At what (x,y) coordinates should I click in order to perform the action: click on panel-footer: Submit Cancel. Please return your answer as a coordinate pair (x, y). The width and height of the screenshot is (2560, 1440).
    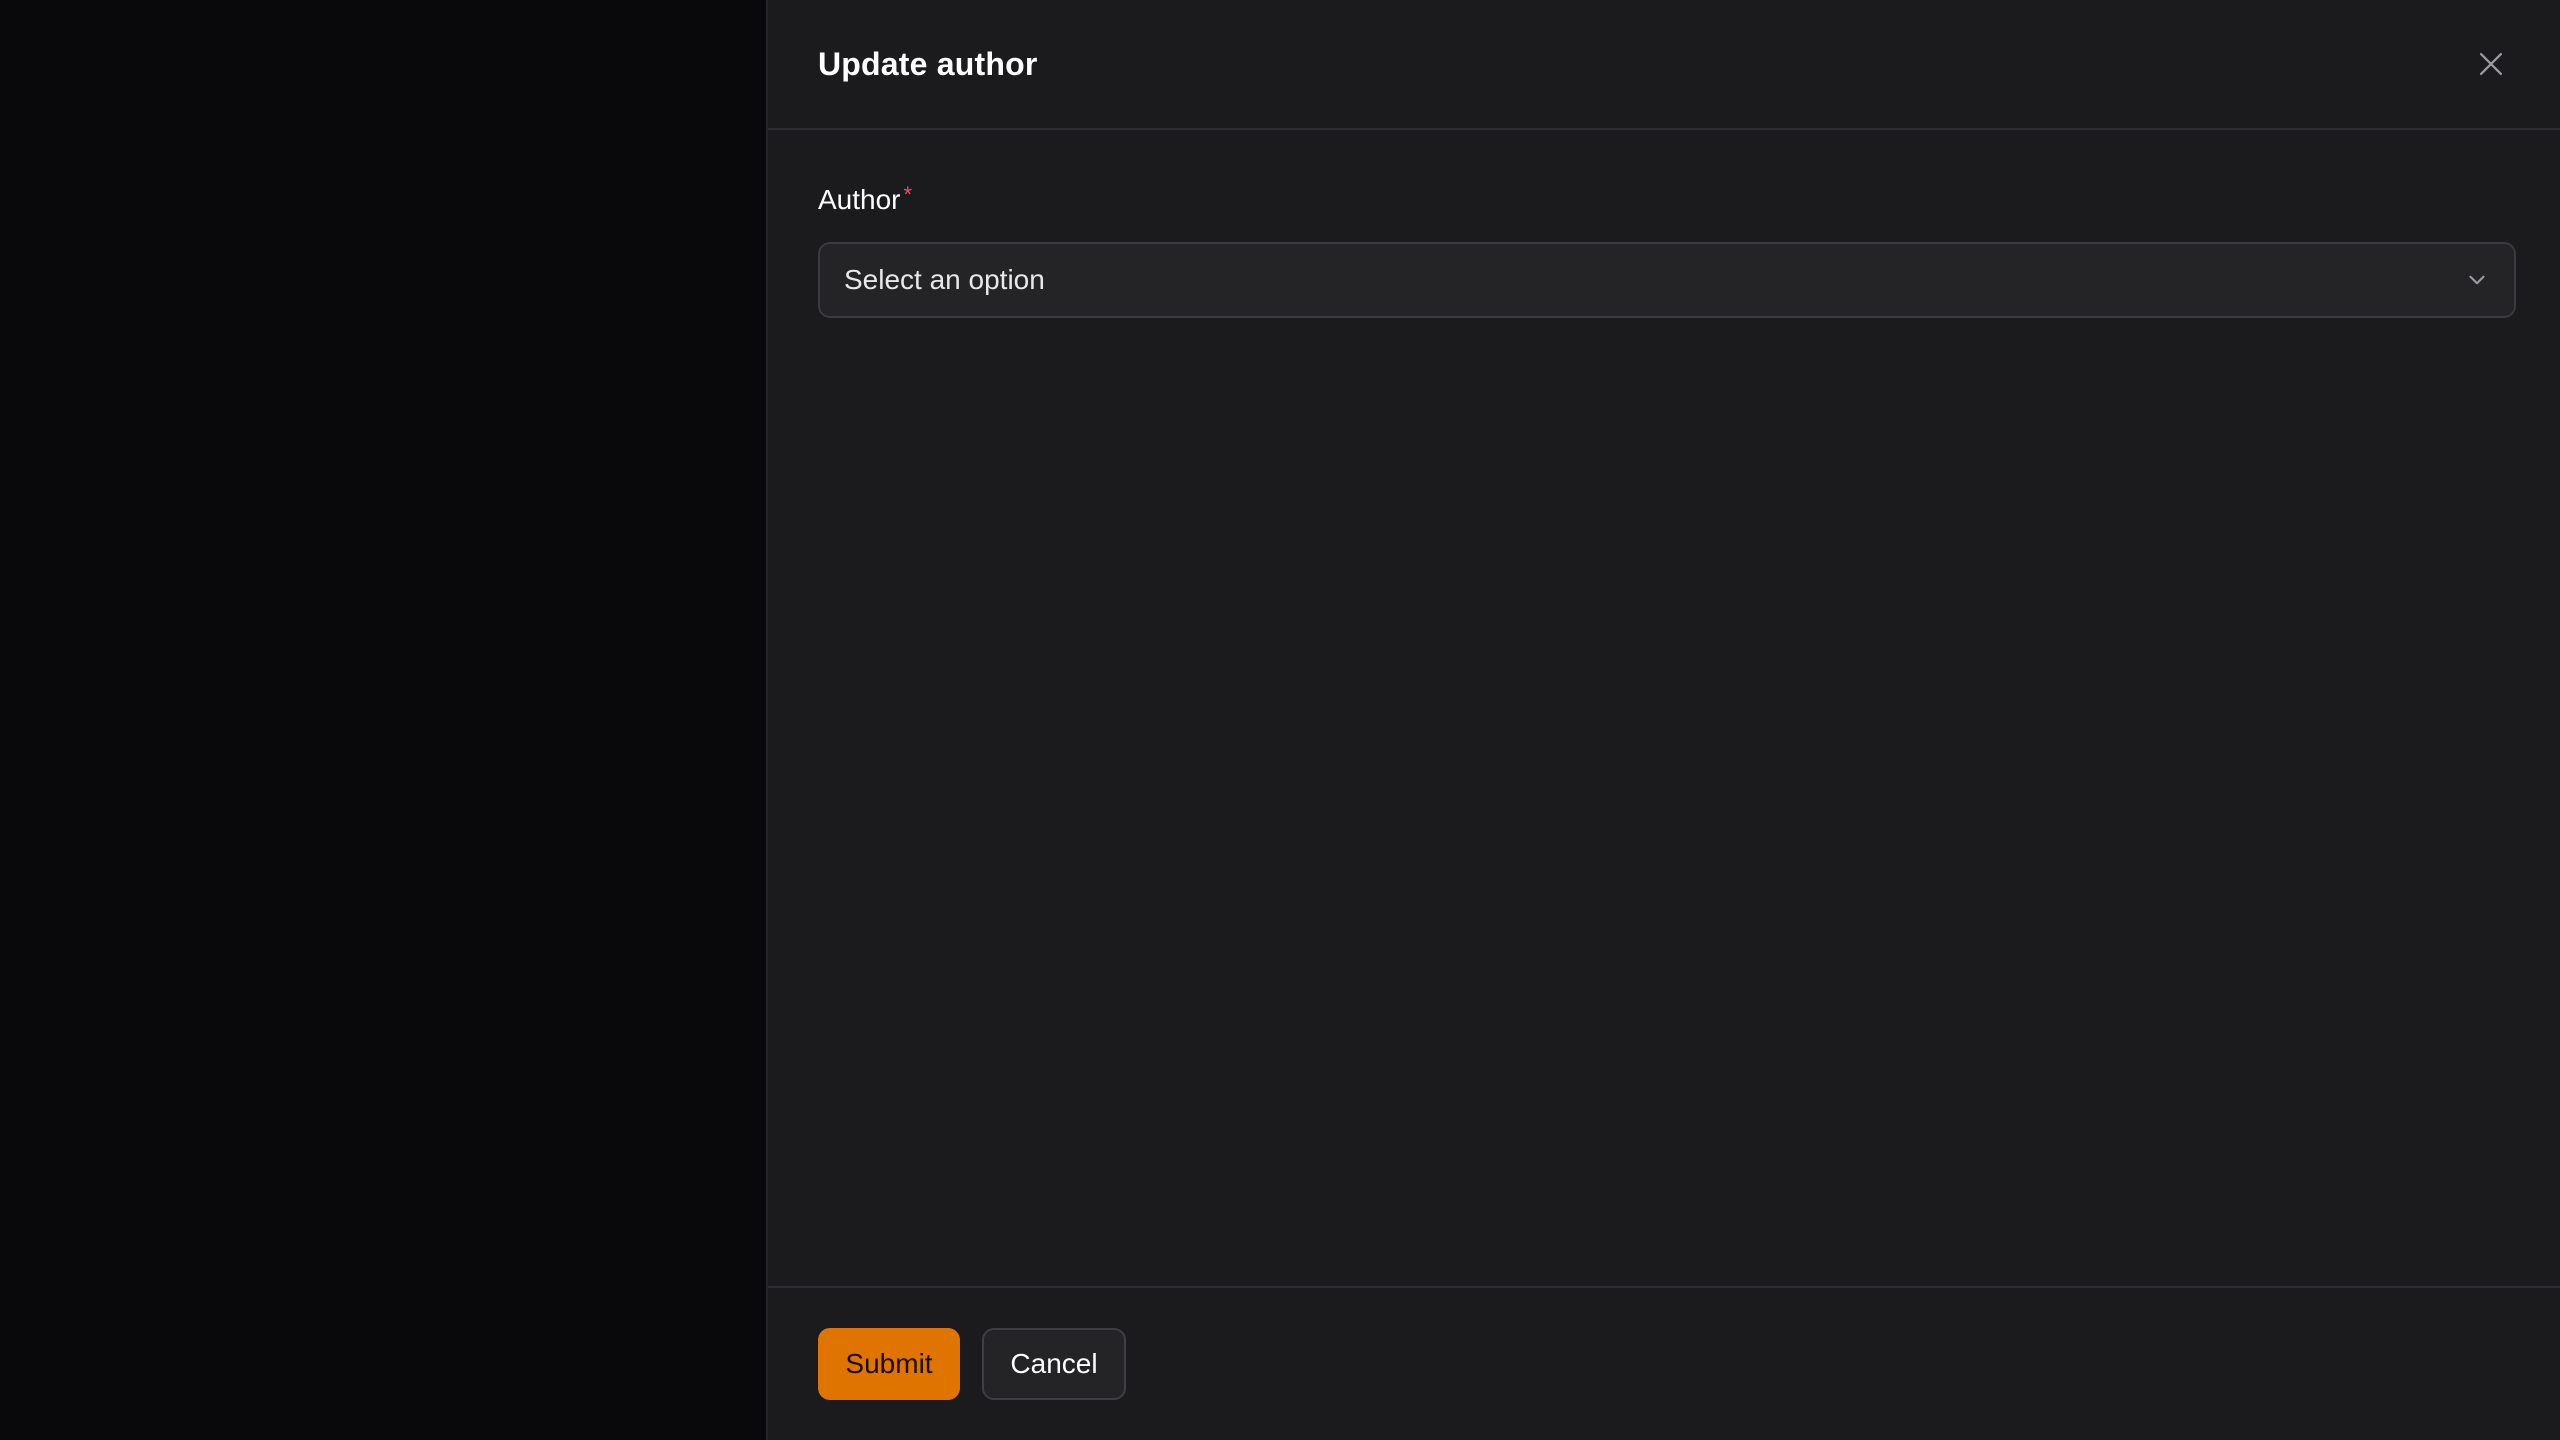
    Looking at the image, I should click on (1664, 1363).